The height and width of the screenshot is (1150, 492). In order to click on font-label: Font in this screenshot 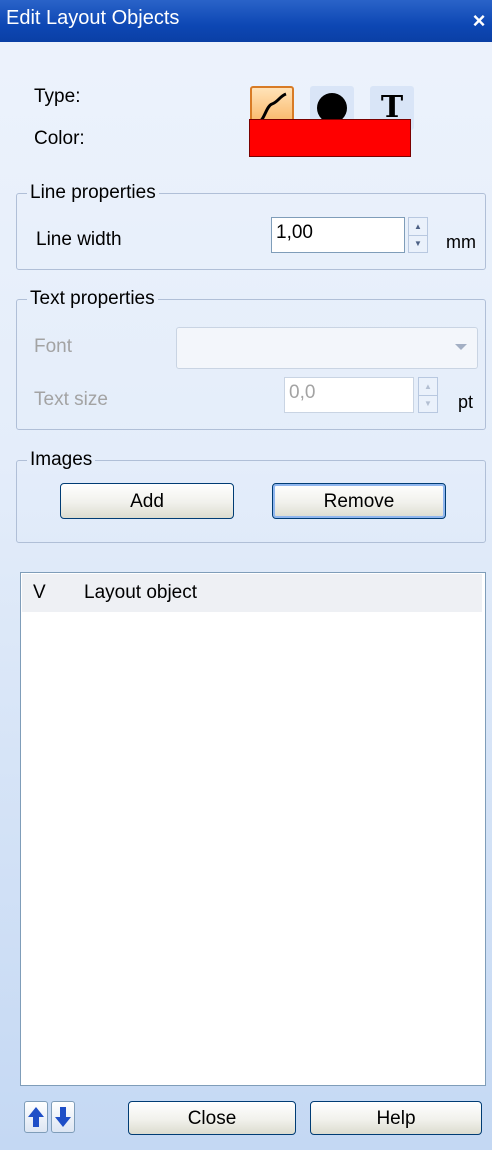, I will do `click(53, 346)`.